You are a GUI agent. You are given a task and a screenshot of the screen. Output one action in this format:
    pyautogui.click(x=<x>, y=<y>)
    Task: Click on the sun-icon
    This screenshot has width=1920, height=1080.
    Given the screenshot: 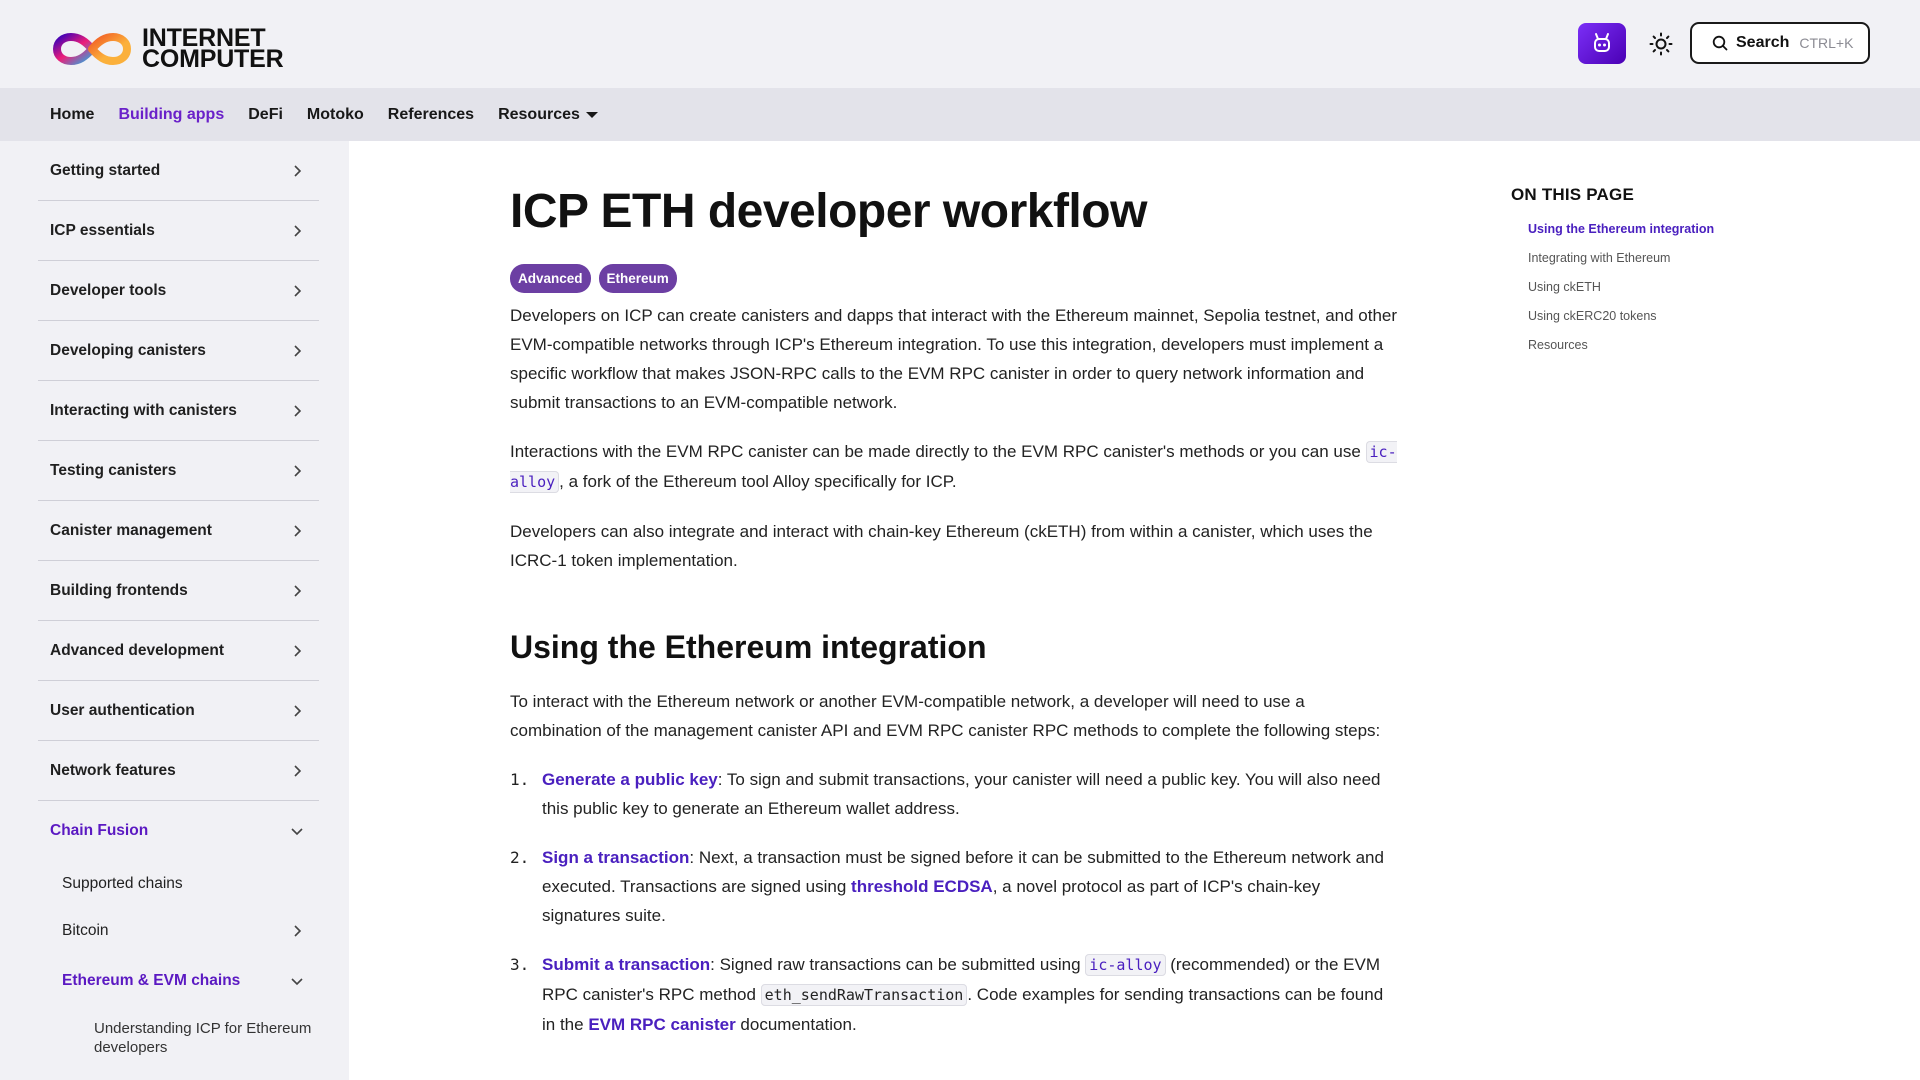 What is the action you would take?
    pyautogui.click(x=1661, y=44)
    